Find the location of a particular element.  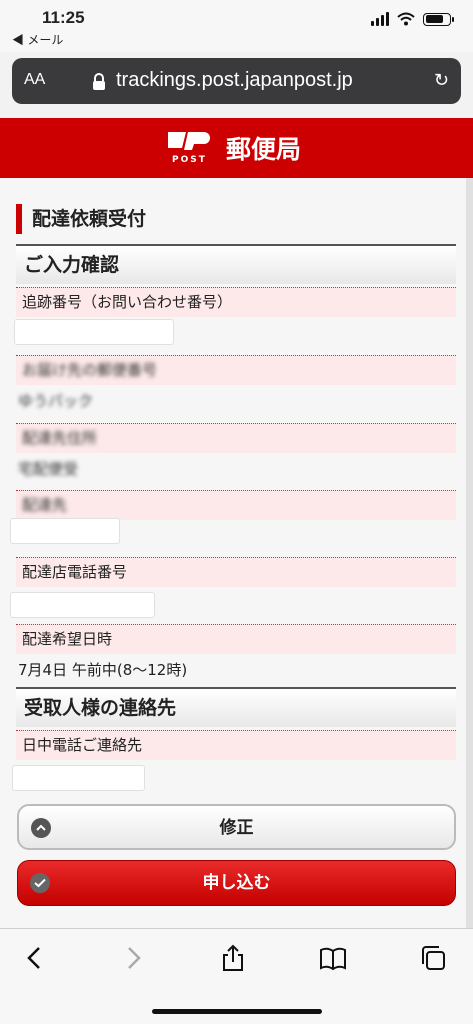

browser-toolbar is located at coordinates (236, 976).